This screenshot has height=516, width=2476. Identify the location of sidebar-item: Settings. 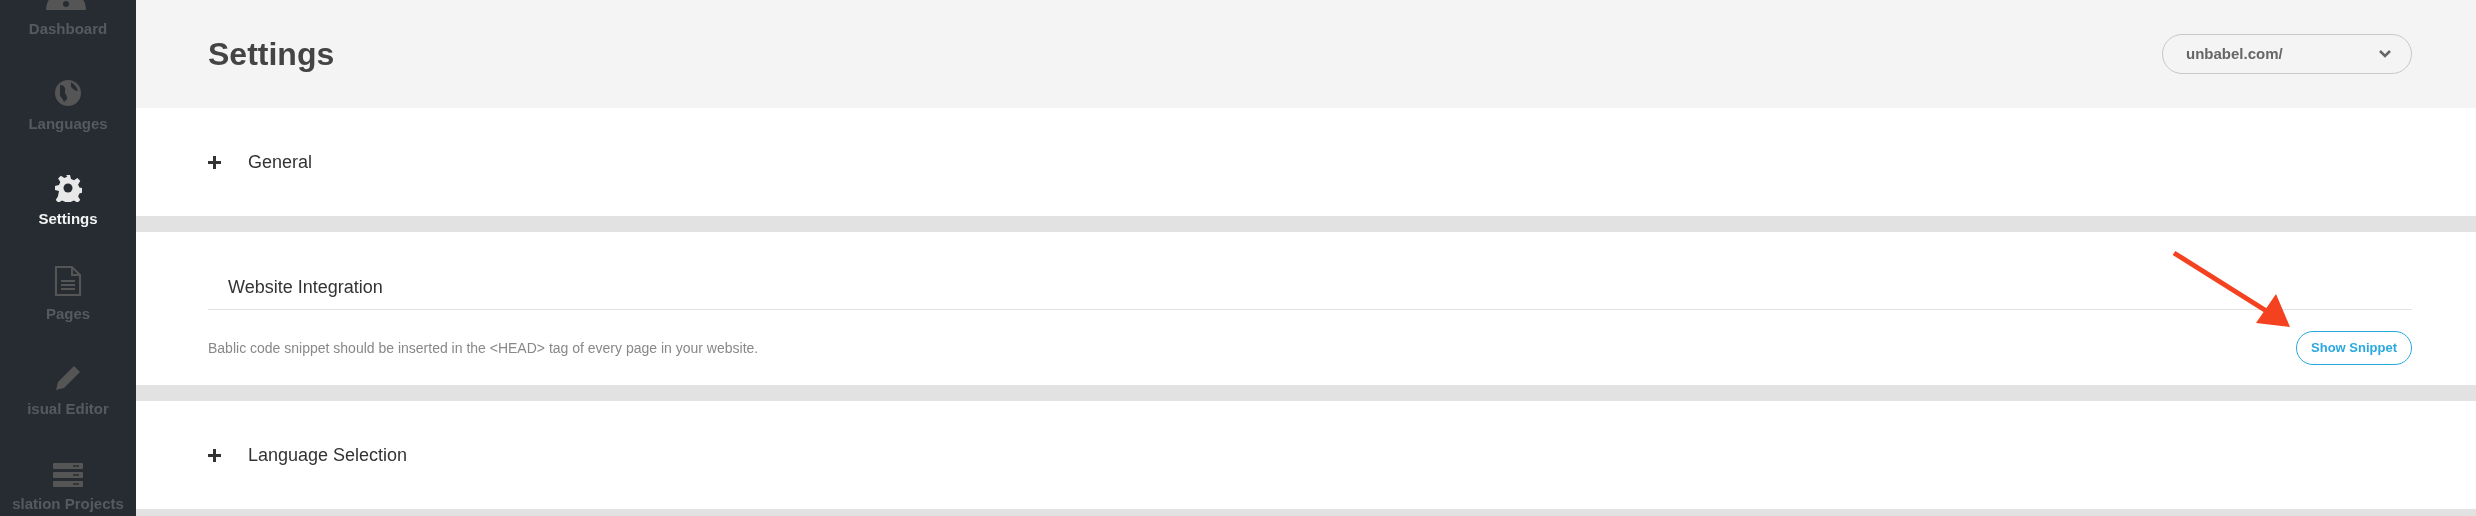
(68, 219).